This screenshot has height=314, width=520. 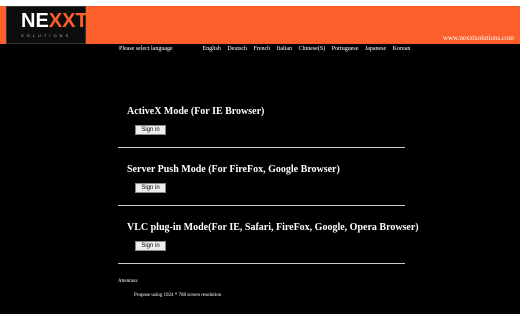 I want to click on logo: NEXXT SOLUTIONS, so click(x=47, y=25).